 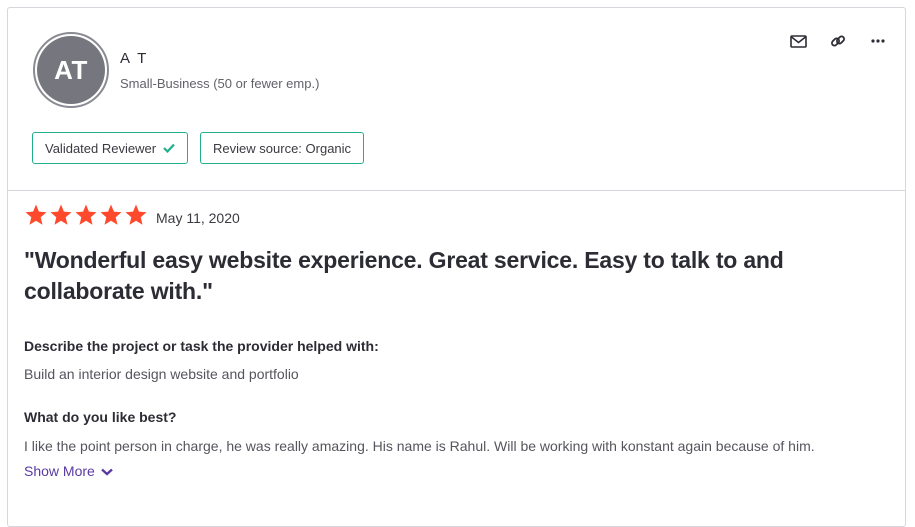 I want to click on review-source-badge: Review source: Organic, so click(x=282, y=148).